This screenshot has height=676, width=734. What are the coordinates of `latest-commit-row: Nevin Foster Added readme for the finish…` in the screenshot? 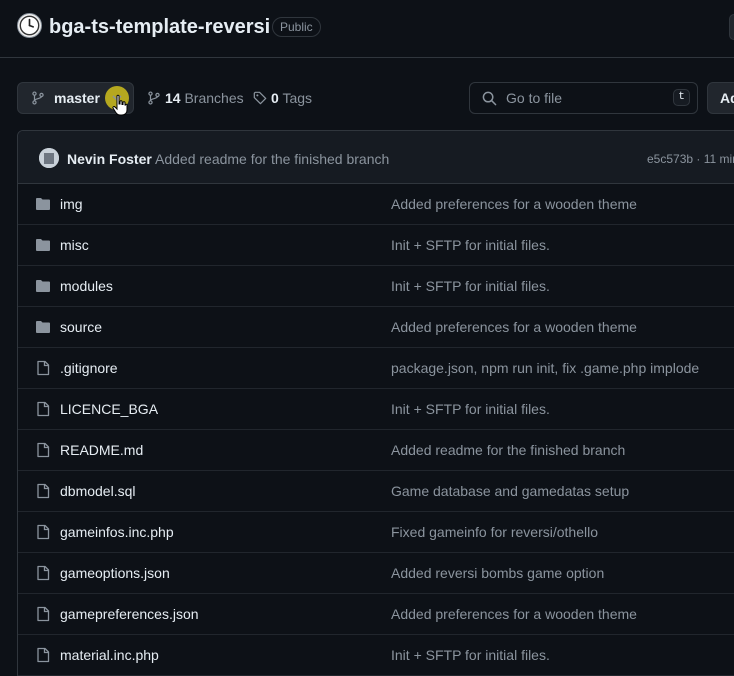 It's located at (376, 157).